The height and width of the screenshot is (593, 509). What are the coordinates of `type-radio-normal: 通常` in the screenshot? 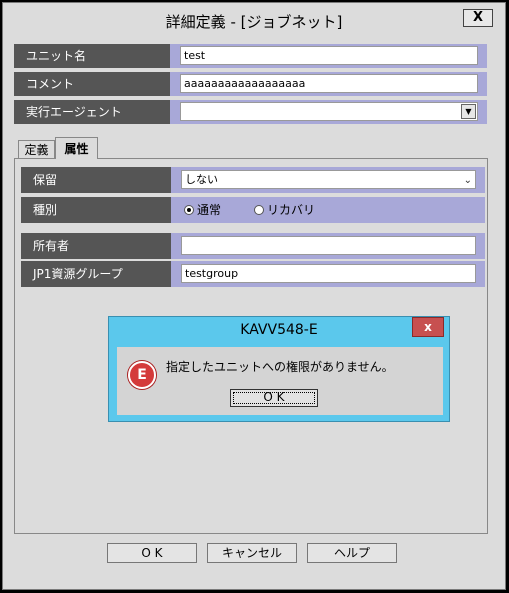 It's located at (202, 210).